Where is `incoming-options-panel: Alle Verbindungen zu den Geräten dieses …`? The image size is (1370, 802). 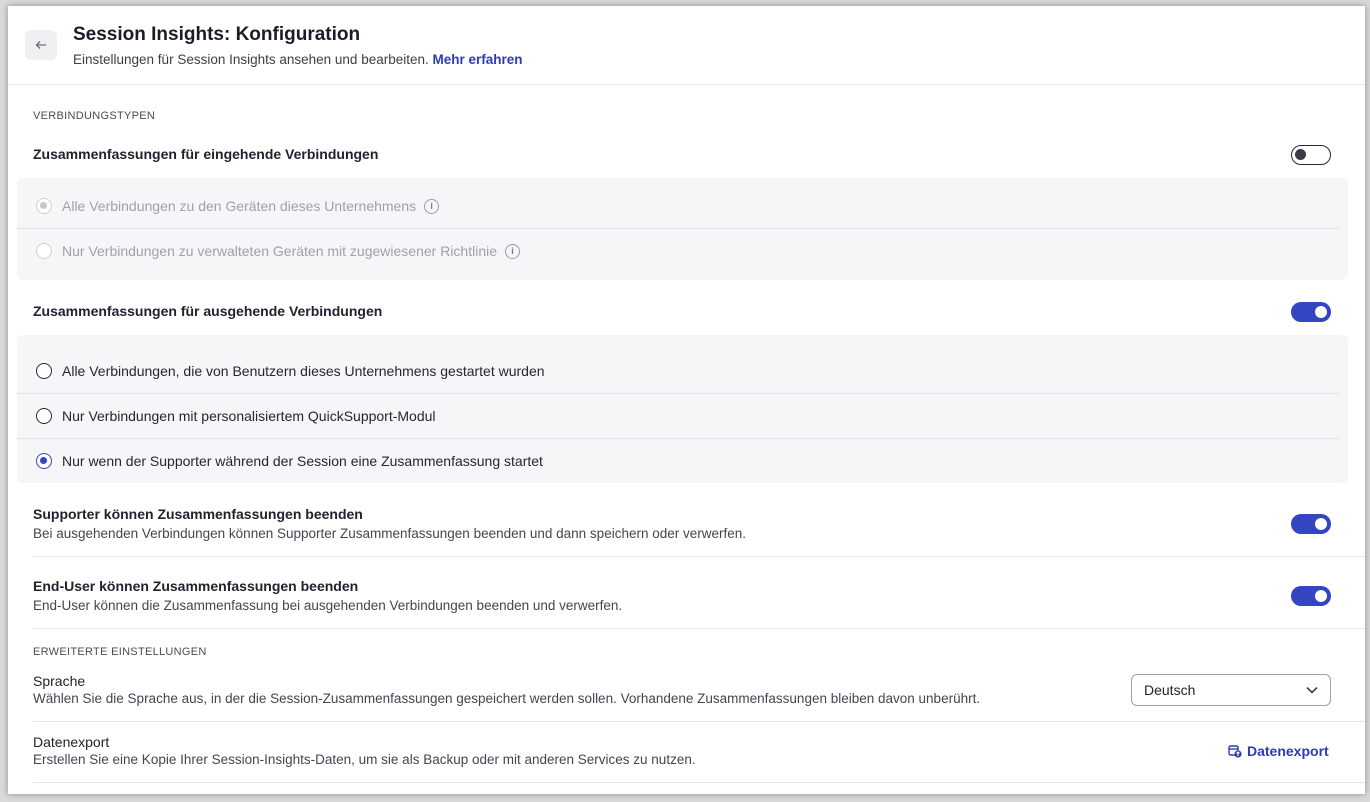
incoming-options-panel: Alle Verbindungen zu den Geräten dieses … is located at coordinates (682, 229).